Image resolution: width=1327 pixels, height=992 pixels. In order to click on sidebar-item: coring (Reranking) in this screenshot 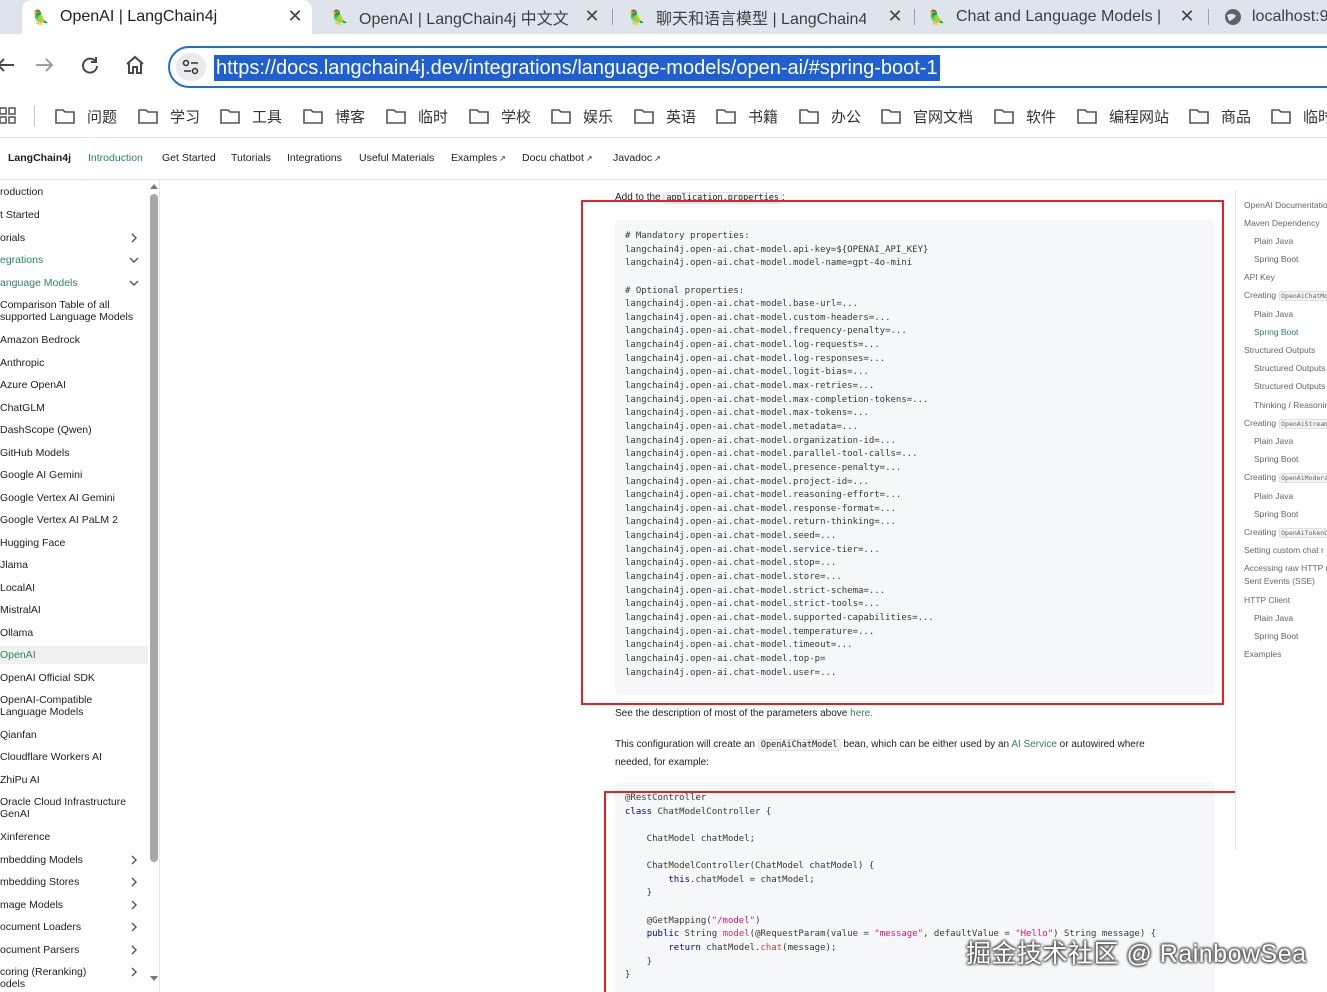, I will do `click(74, 972)`.